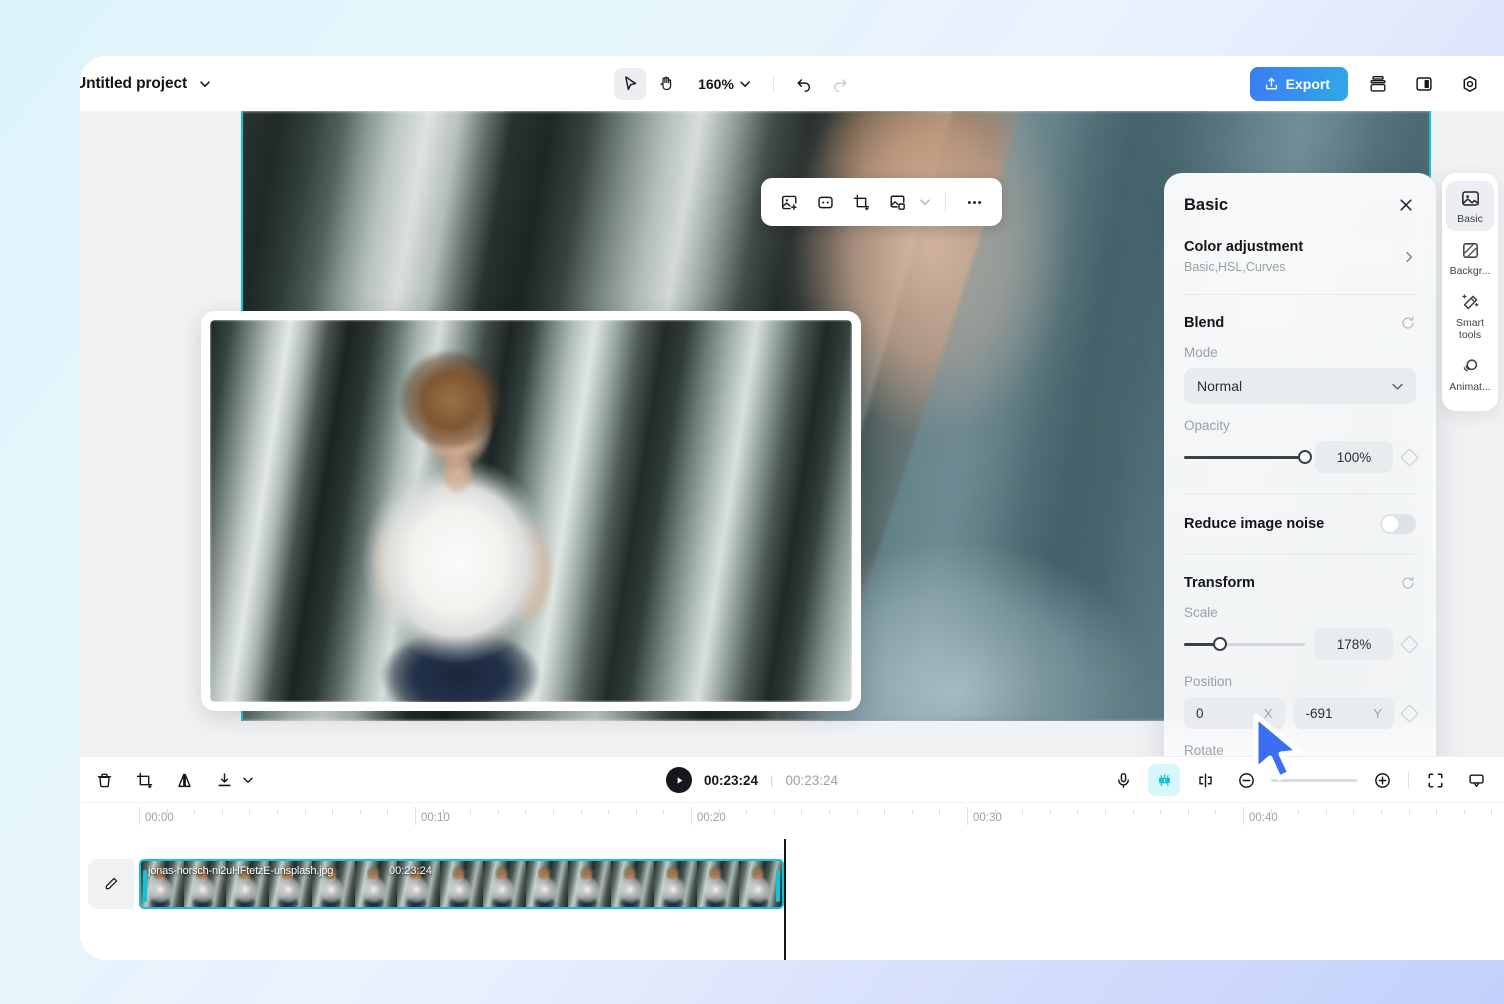 The image size is (1504, 1004). I want to click on zoom-out-icon, so click(1246, 780).